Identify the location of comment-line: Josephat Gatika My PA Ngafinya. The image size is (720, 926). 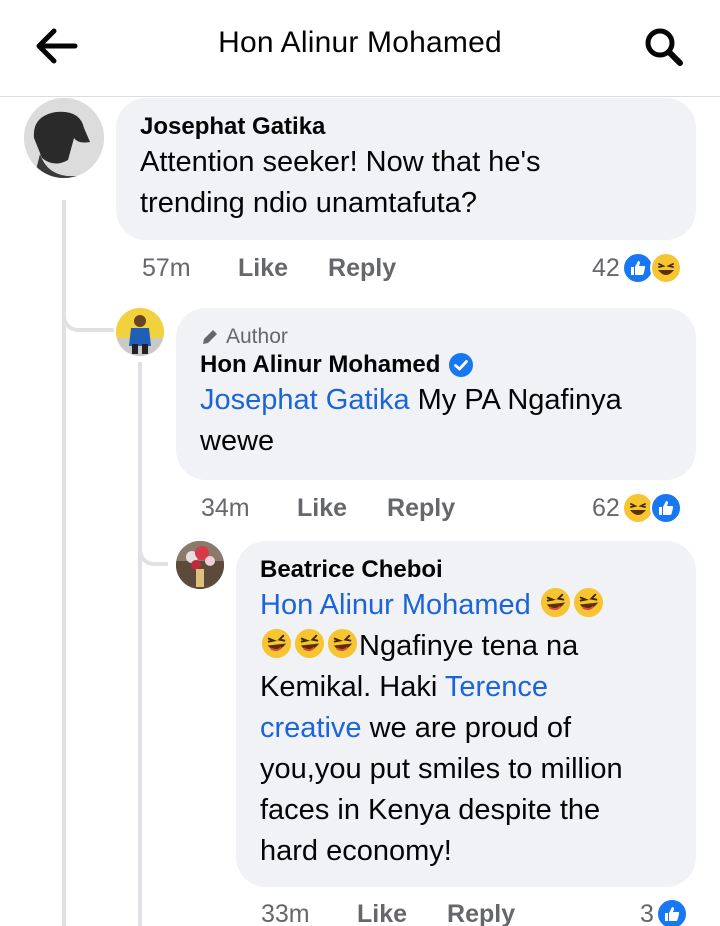
(436, 400).